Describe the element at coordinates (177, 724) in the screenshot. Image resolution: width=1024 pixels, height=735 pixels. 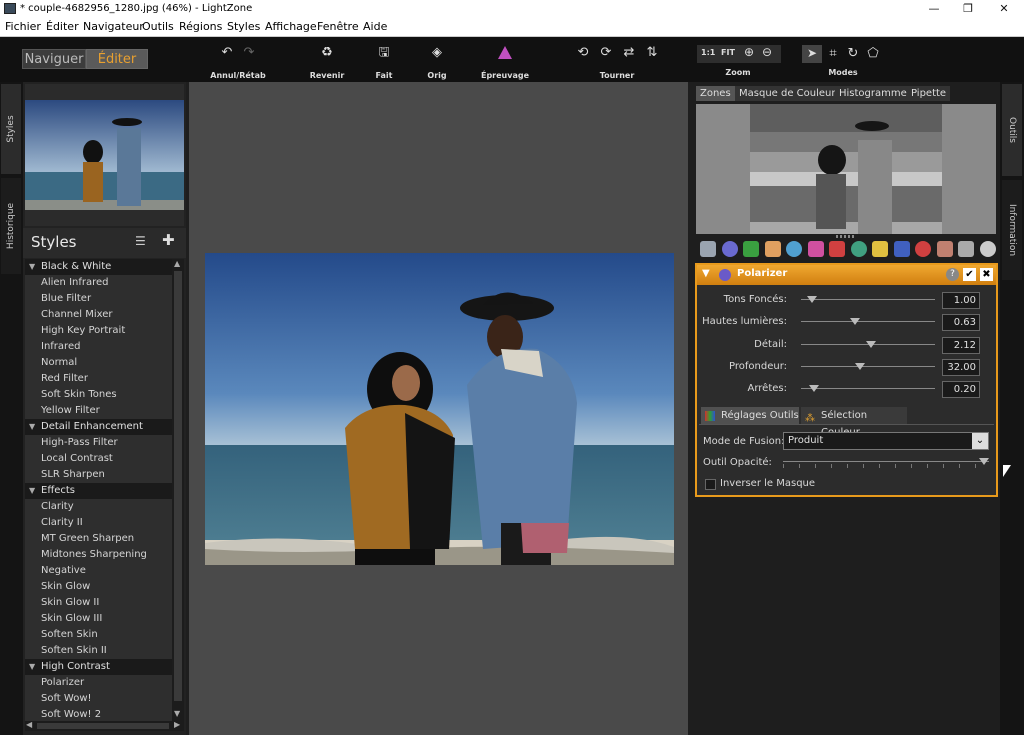
I see `scroll-right-icon: ▶` at that location.